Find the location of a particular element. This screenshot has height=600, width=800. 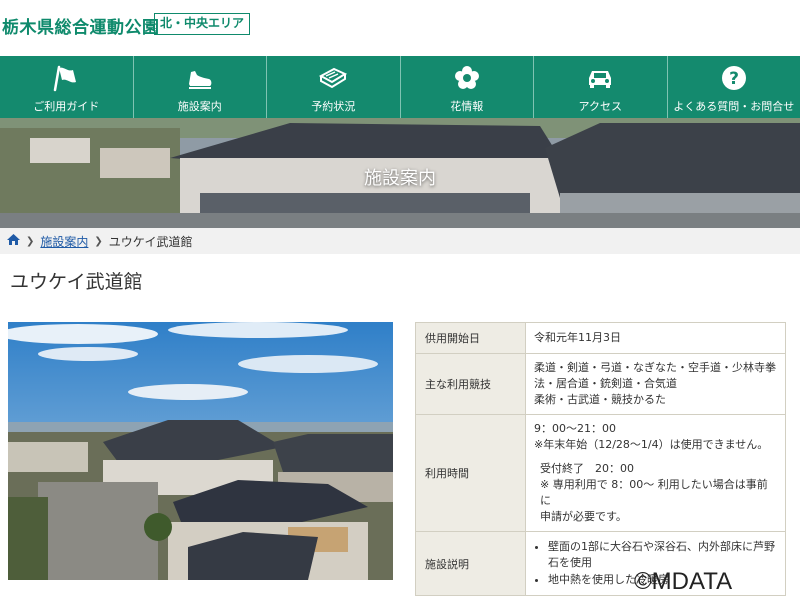

book-icon is located at coordinates (333, 78).